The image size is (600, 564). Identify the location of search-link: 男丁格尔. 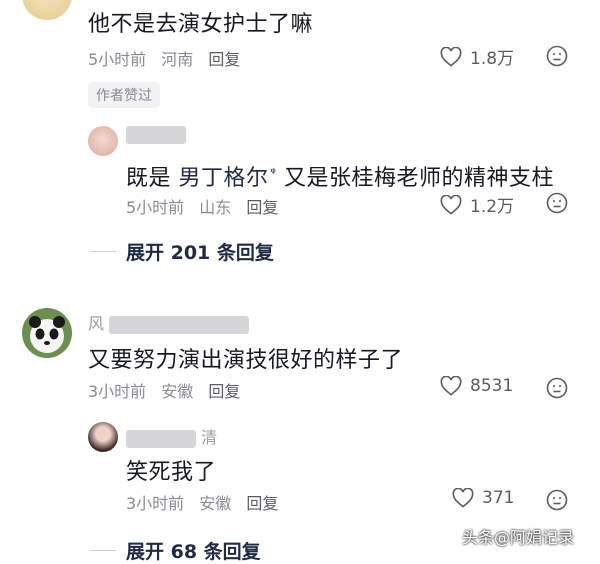
(224, 178).